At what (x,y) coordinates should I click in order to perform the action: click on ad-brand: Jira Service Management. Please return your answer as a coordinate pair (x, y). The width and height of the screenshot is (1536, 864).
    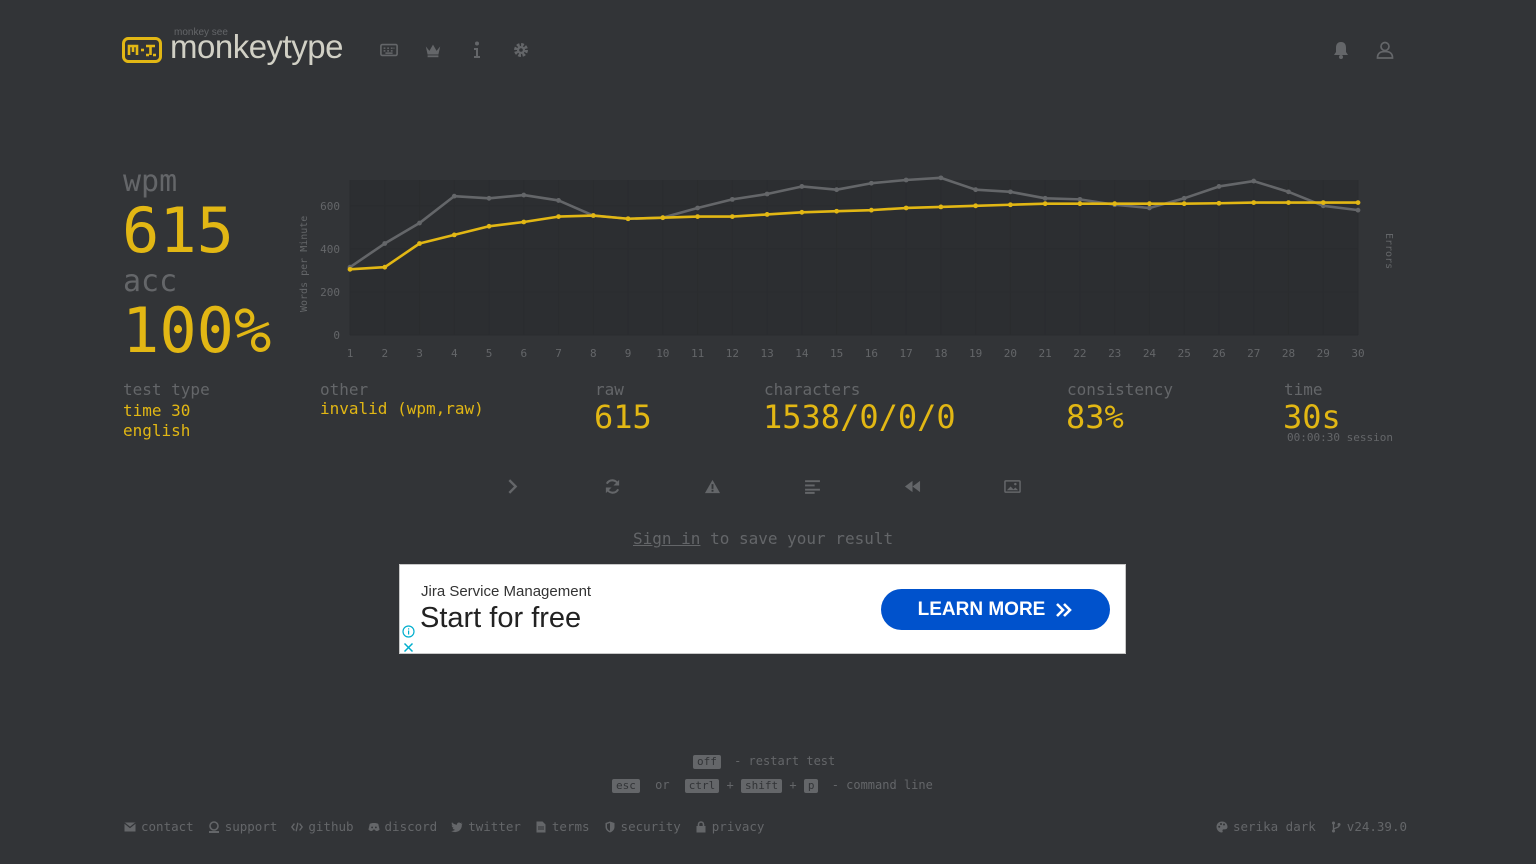
    Looking at the image, I should click on (506, 591).